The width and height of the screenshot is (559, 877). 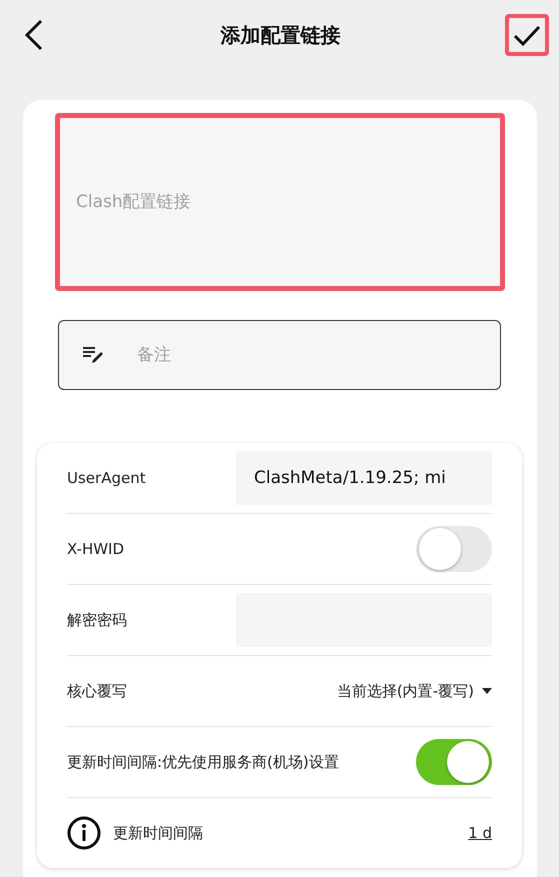 I want to click on interval-link: 1 d, so click(x=480, y=833).